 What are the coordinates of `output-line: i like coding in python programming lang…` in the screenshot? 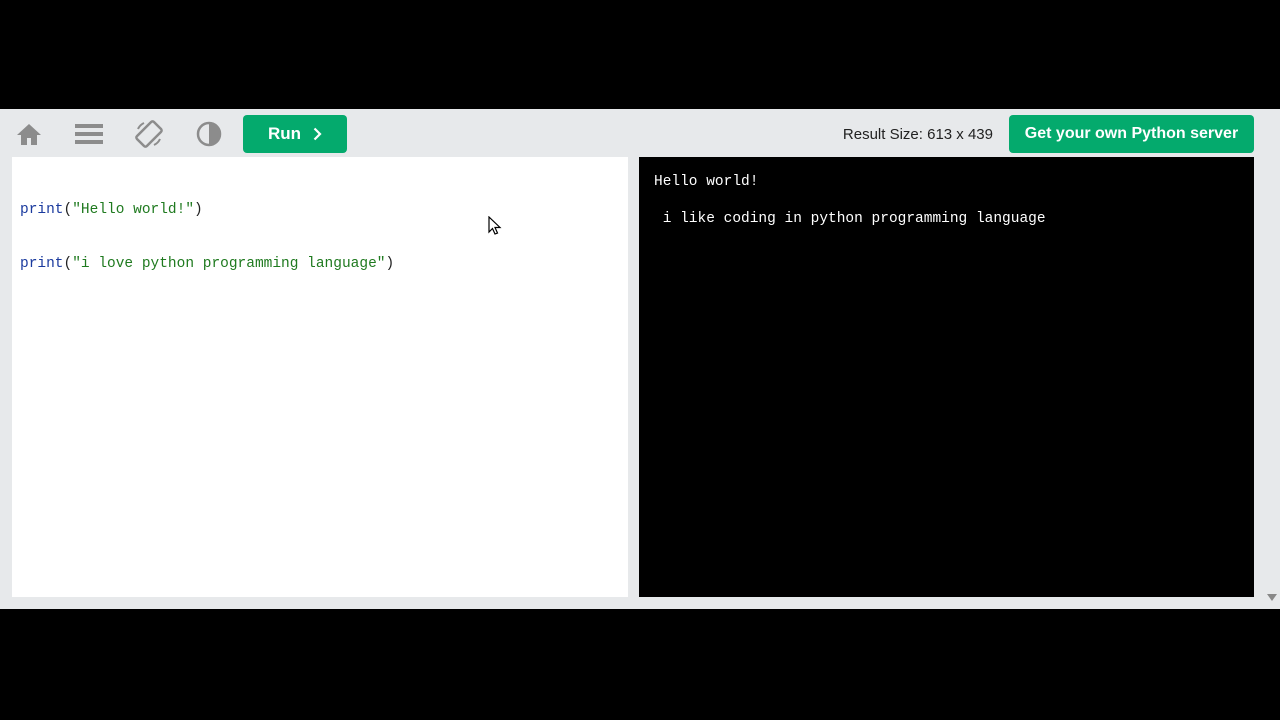 It's located at (850, 219).